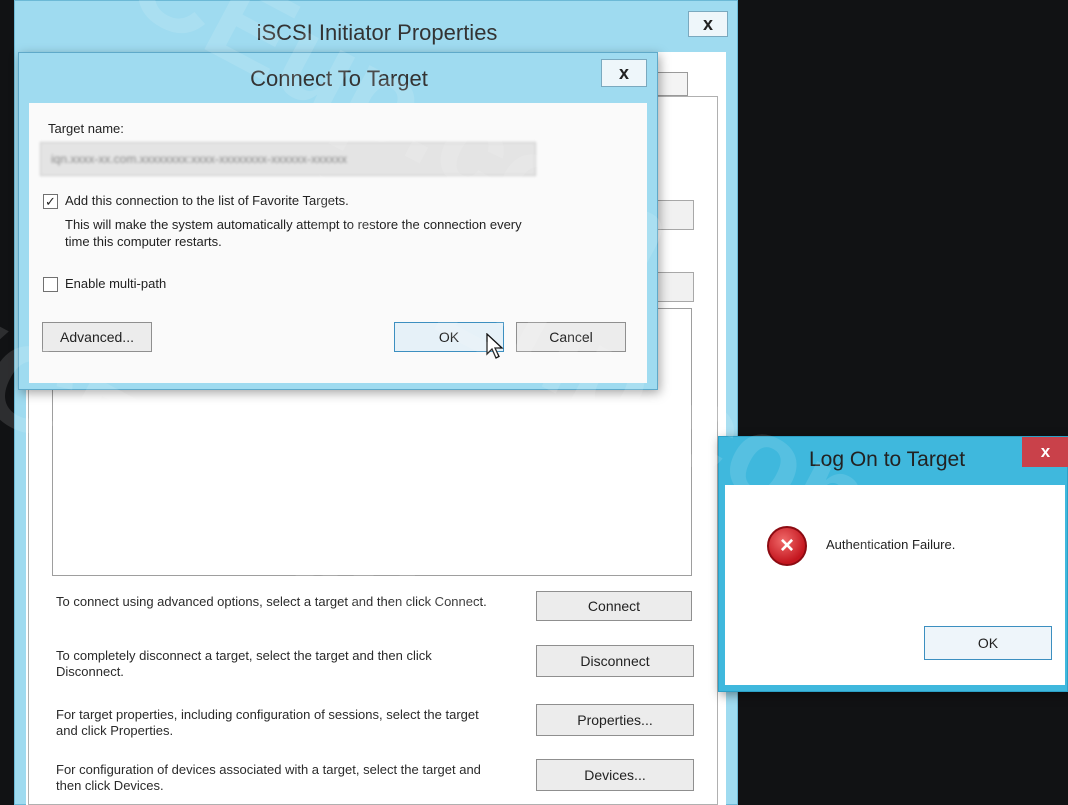 Image resolution: width=1068 pixels, height=805 pixels. I want to click on mouse-pointer-icon, so click(495, 346).